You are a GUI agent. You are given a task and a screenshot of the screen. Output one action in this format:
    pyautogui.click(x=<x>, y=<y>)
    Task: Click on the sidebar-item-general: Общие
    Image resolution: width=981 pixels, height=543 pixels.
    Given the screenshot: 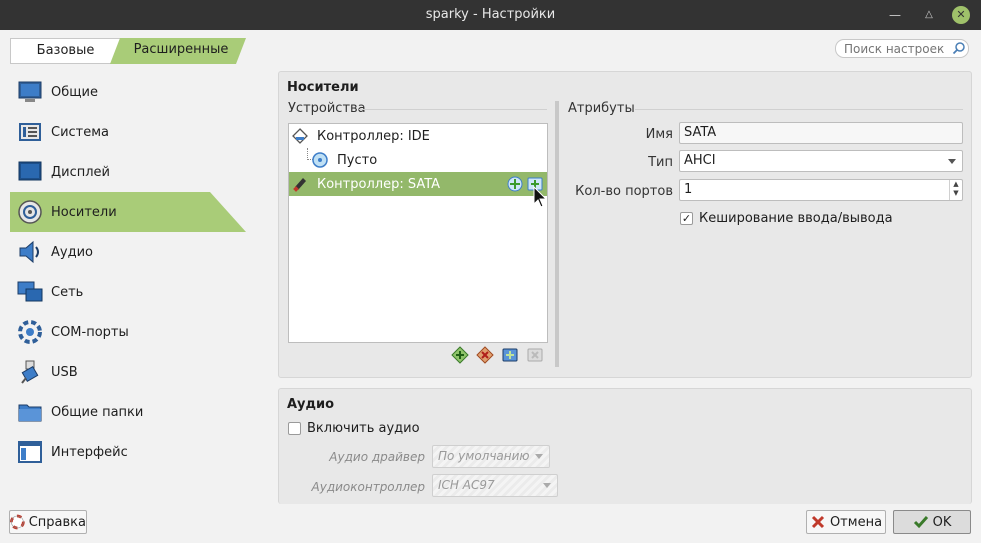 What is the action you would take?
    pyautogui.click(x=128, y=92)
    